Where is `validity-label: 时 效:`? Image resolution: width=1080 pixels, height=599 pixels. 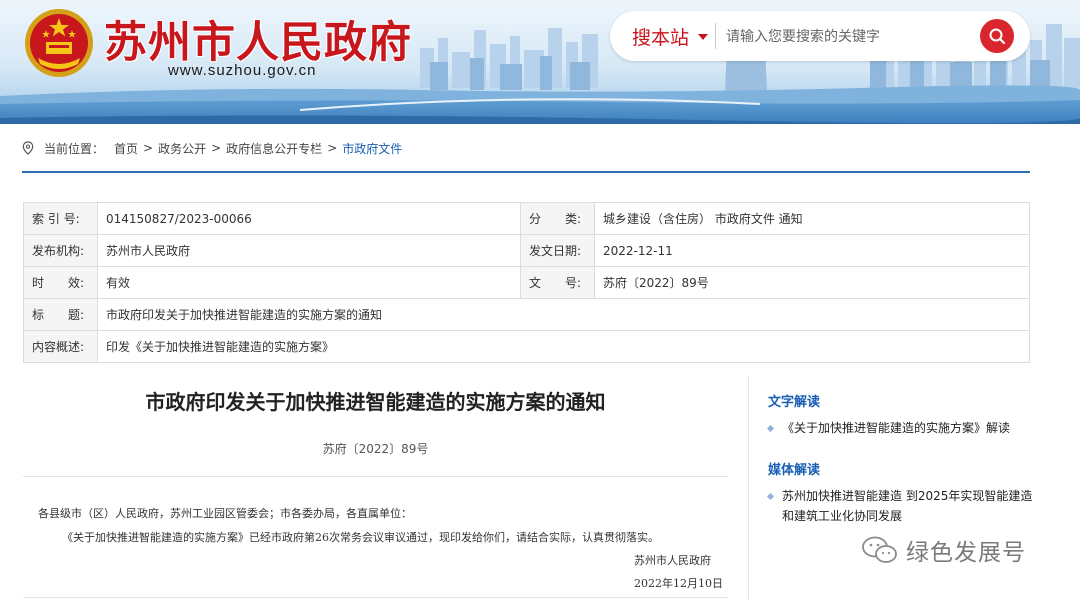
validity-label: 时 效: is located at coordinates (60, 282).